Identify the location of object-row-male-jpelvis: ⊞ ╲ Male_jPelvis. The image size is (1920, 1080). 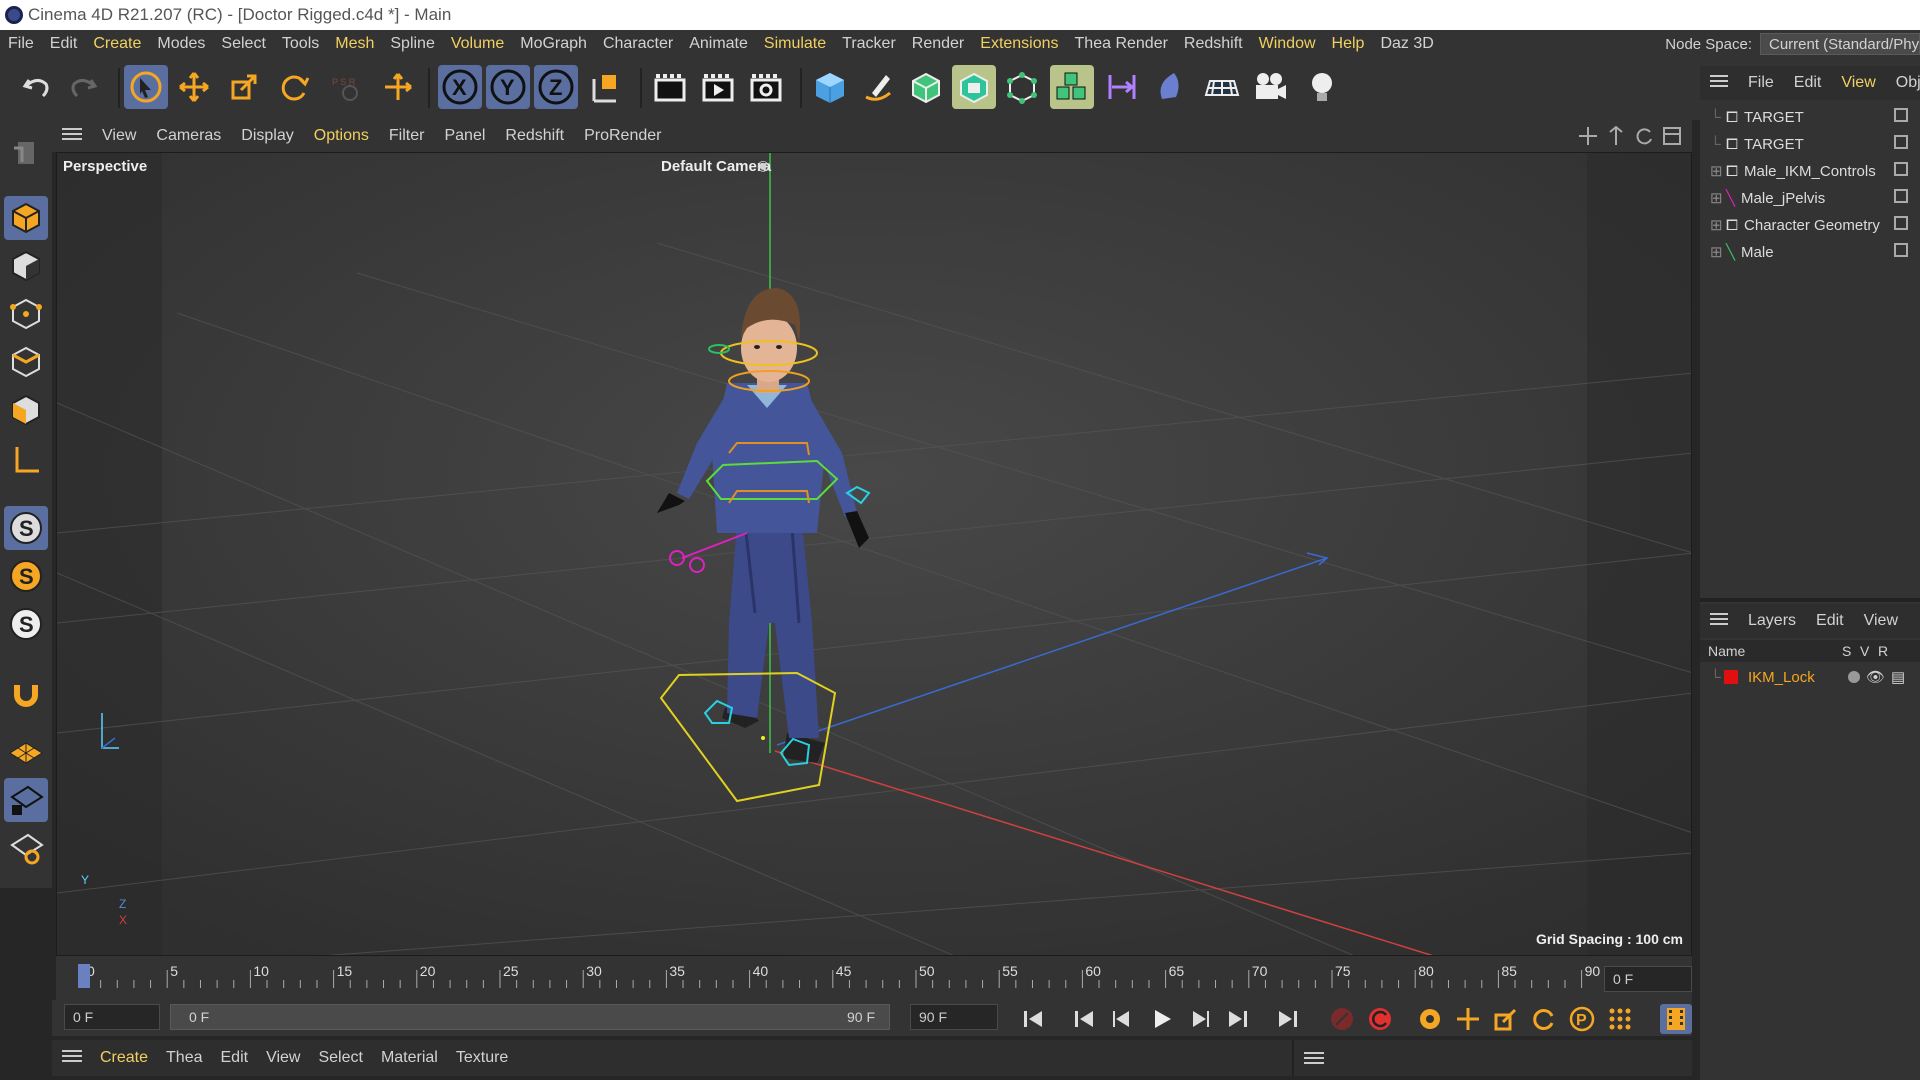
(1767, 198).